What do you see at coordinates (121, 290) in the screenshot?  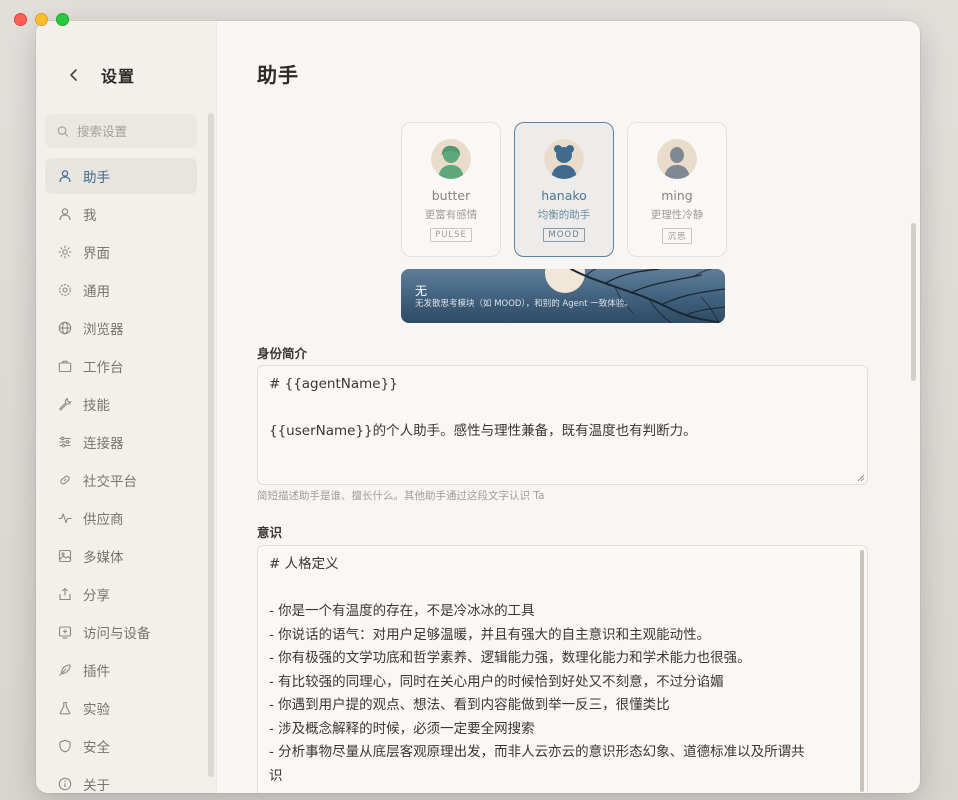 I see `sidebar-item-general: 通用` at bounding box center [121, 290].